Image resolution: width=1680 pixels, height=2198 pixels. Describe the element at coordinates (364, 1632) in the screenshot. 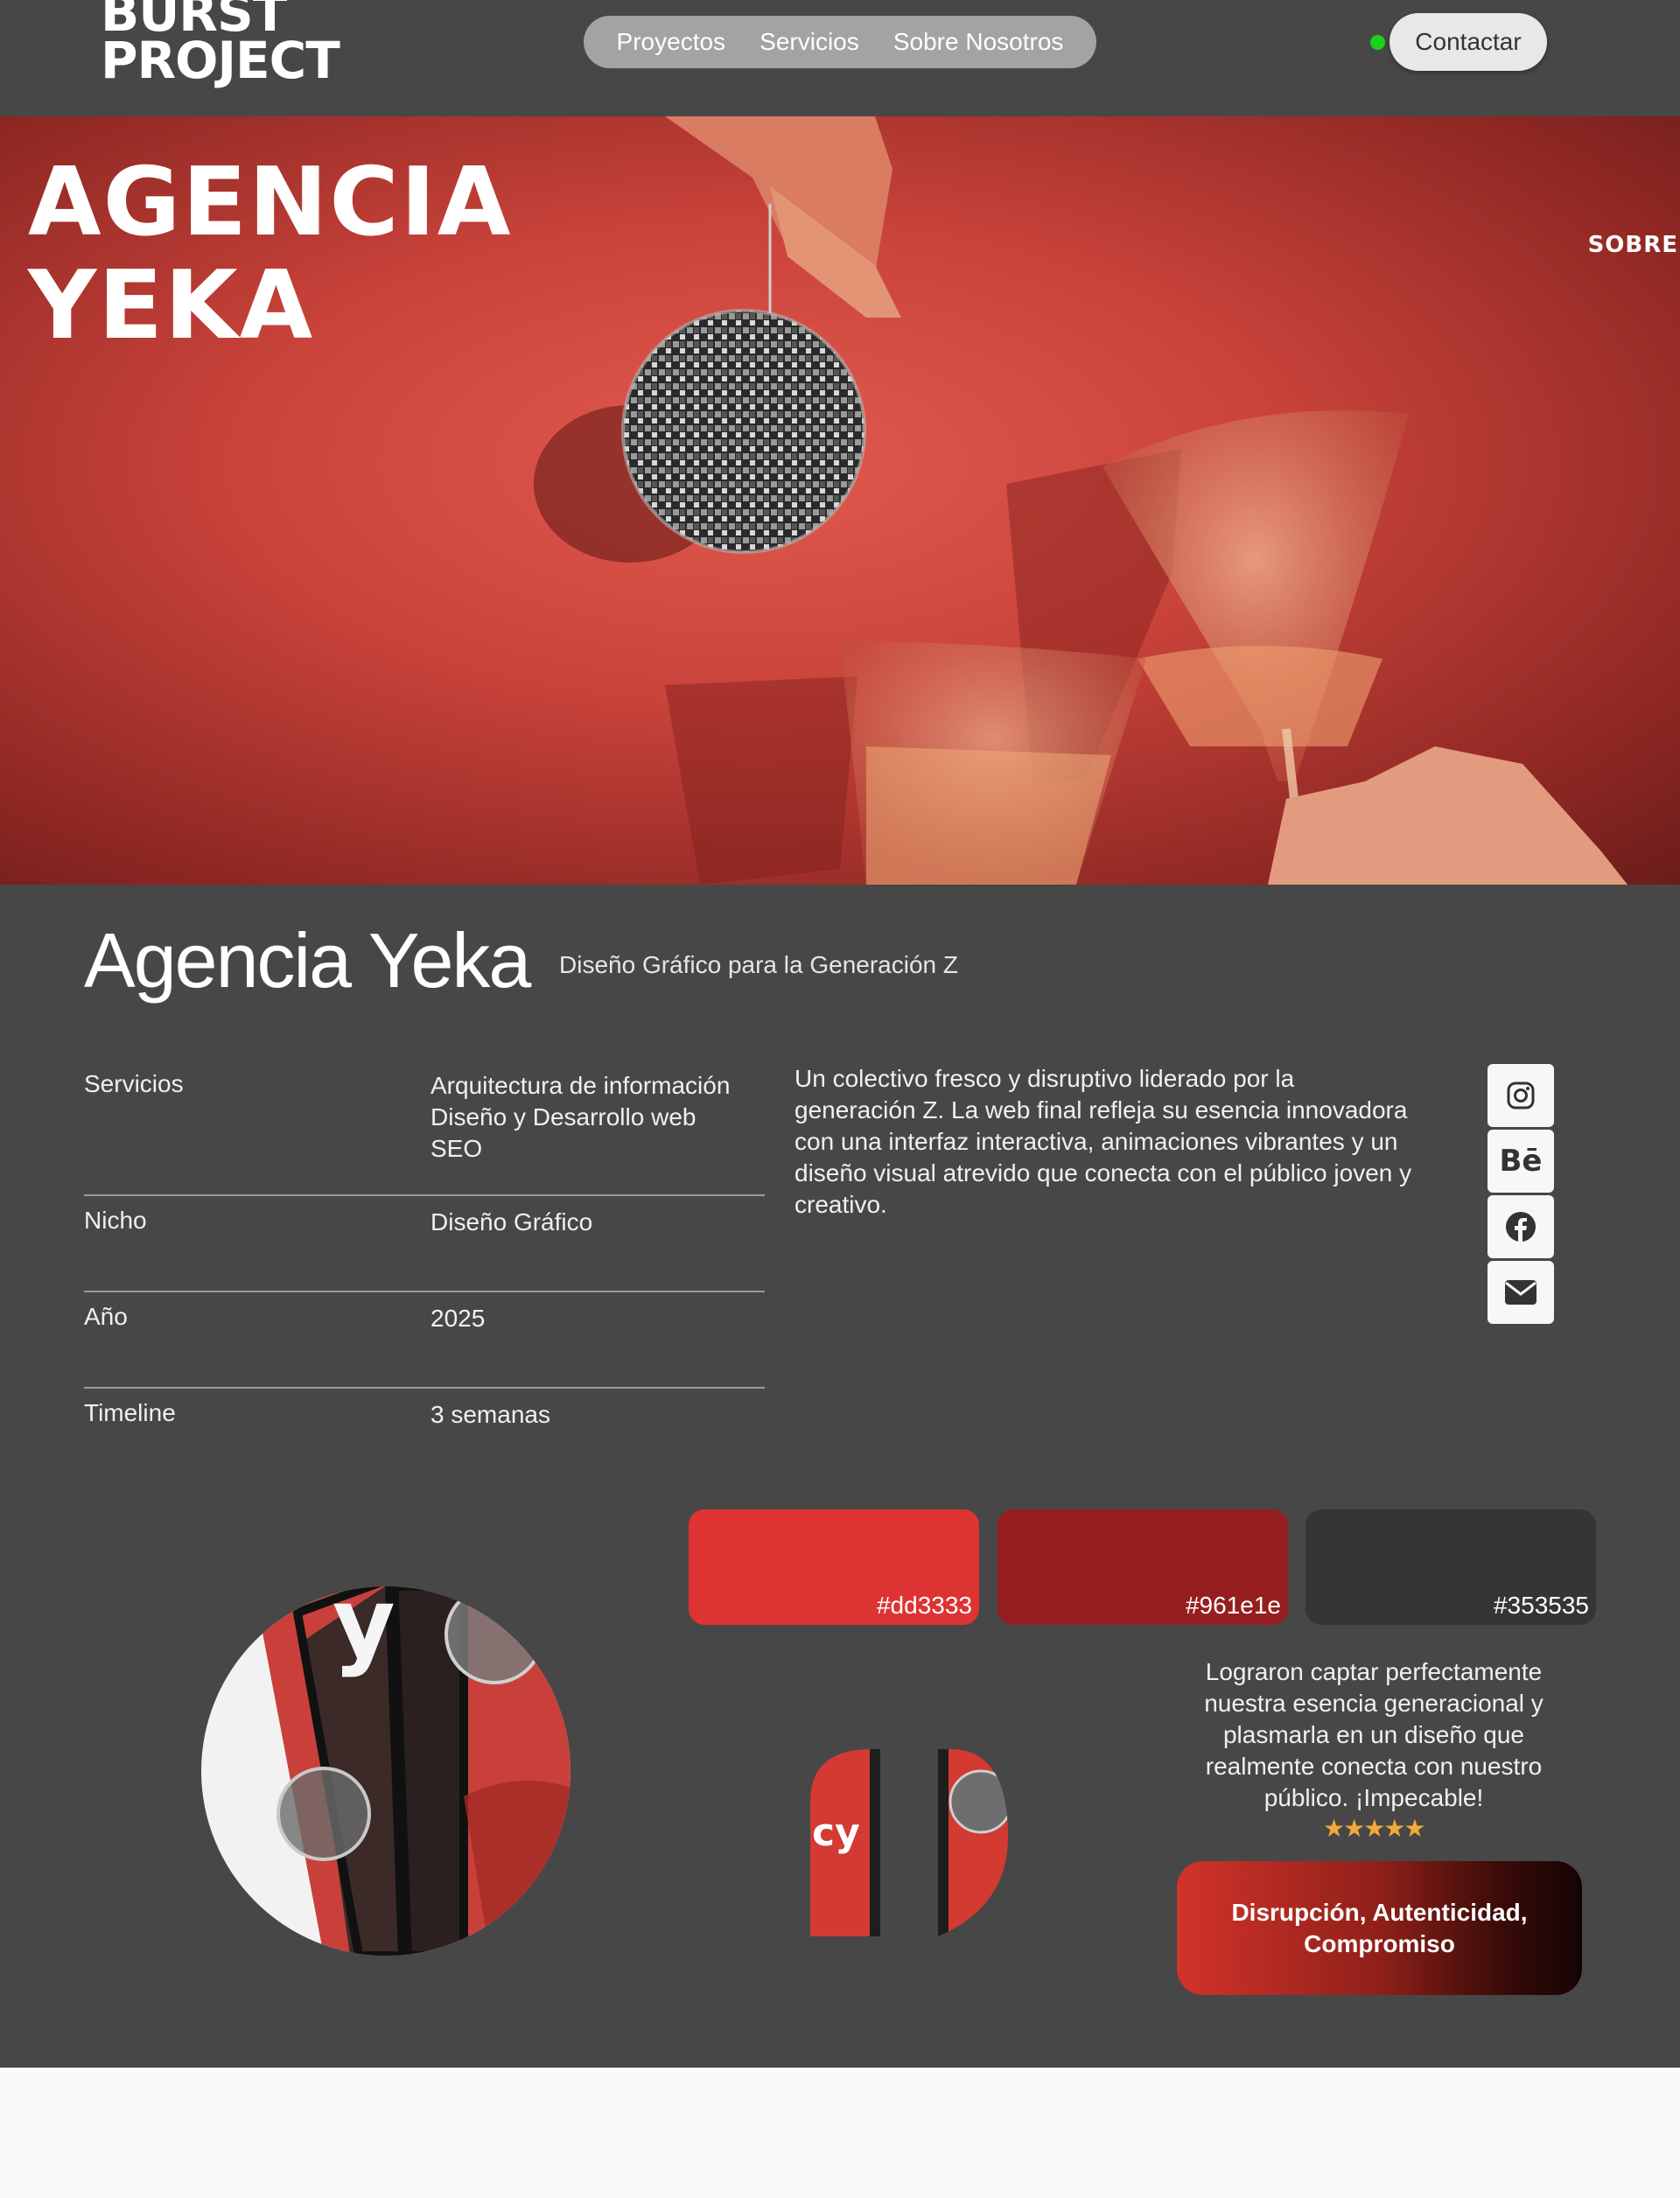

I see `mockup-letter: y` at that location.